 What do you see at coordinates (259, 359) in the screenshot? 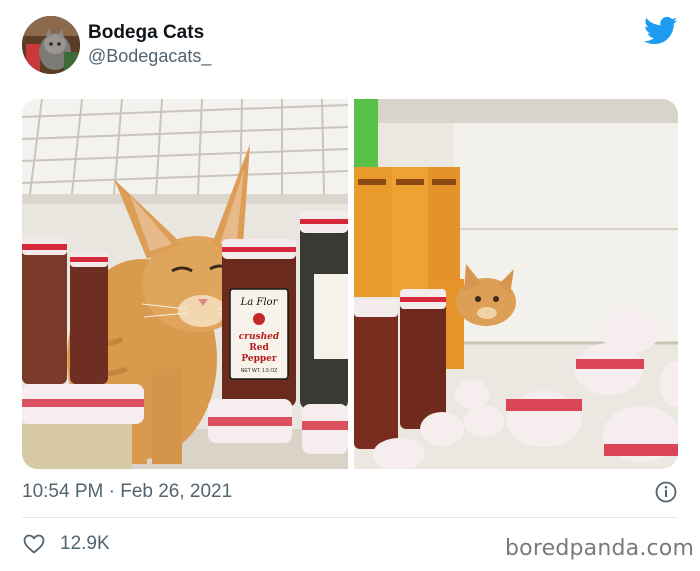
I see `jar-label-line3: Pepper` at bounding box center [259, 359].